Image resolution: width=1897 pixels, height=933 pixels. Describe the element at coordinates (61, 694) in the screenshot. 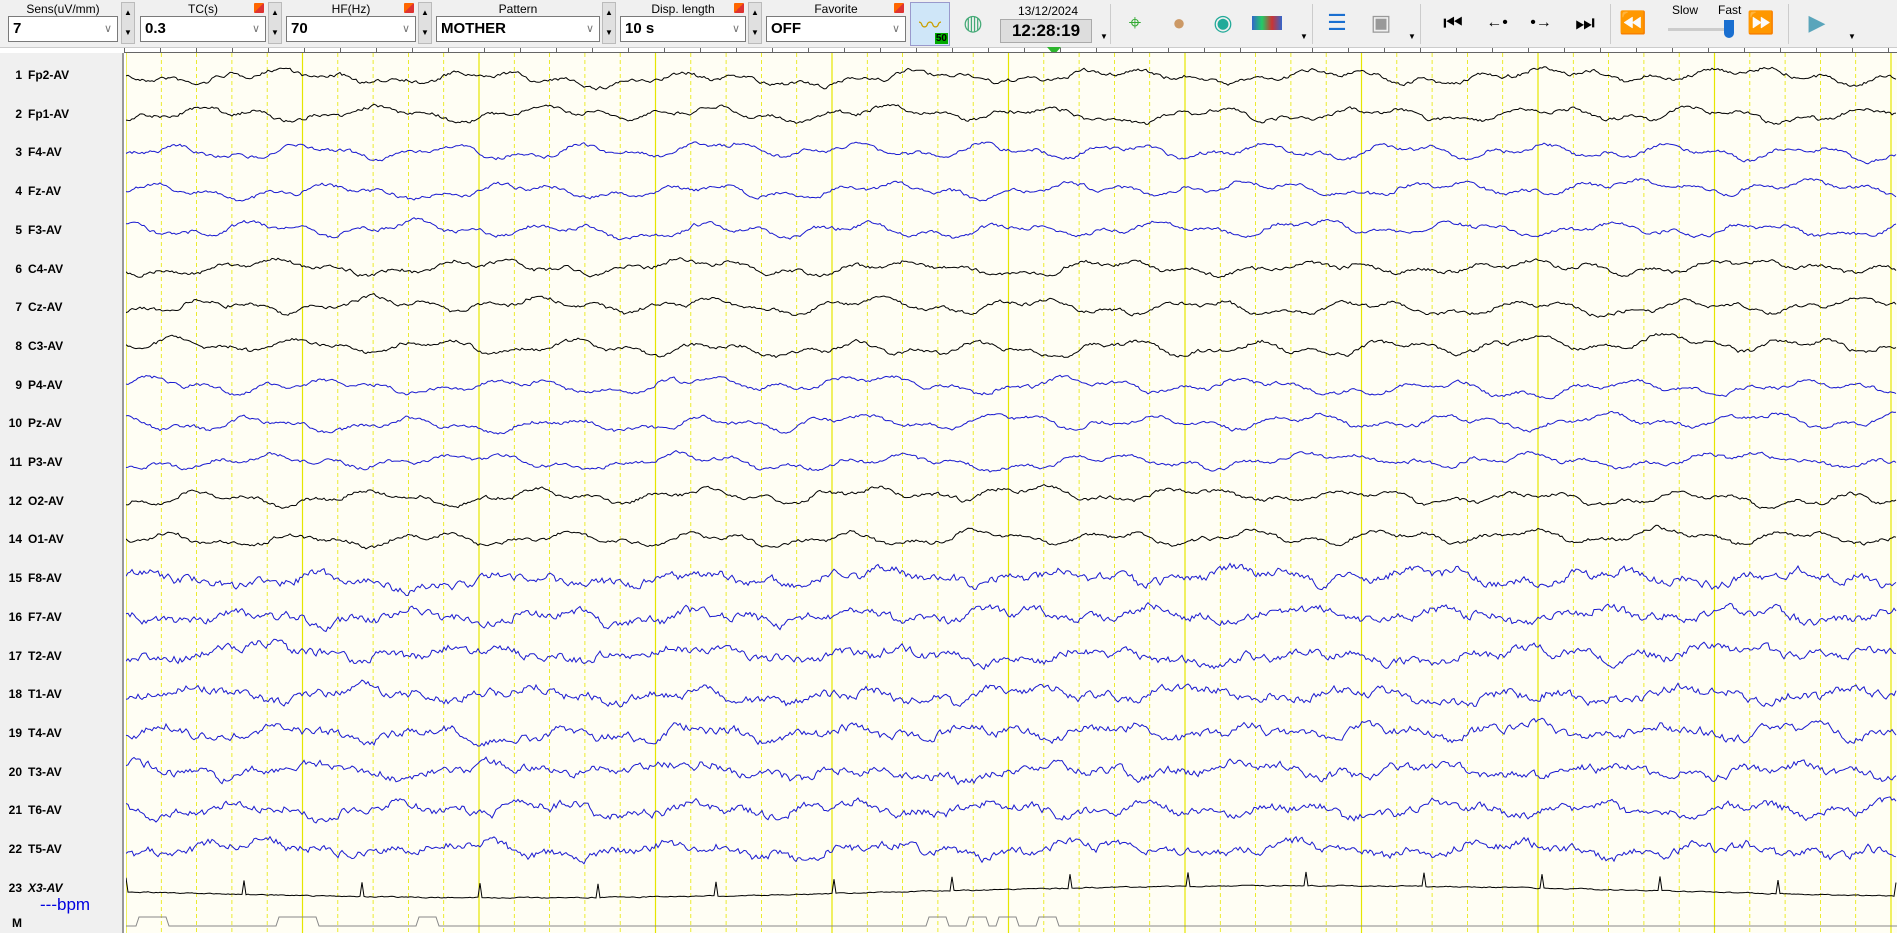

I see `channel-label-t1-av: 18 T1-AV` at that location.